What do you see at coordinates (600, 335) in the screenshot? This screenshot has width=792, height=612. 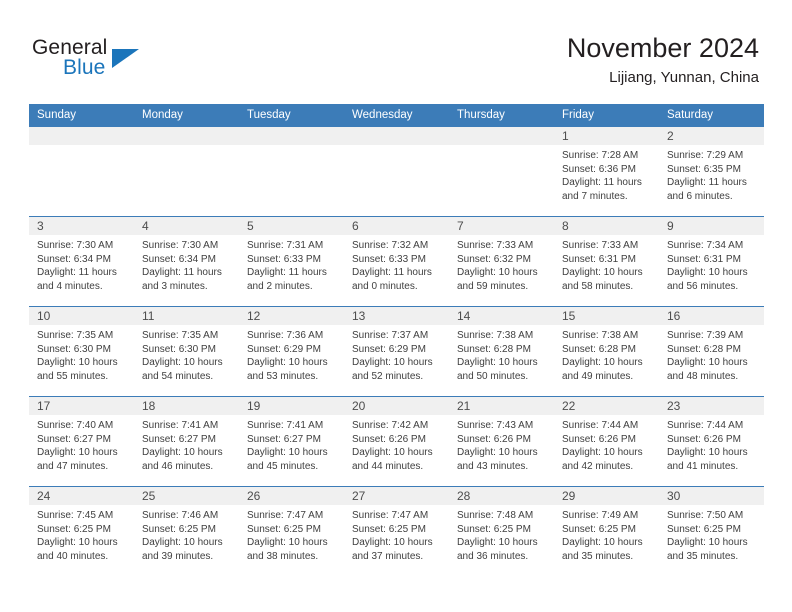 I see `day-detail-line: Sunrise: 7:38 AM` at bounding box center [600, 335].